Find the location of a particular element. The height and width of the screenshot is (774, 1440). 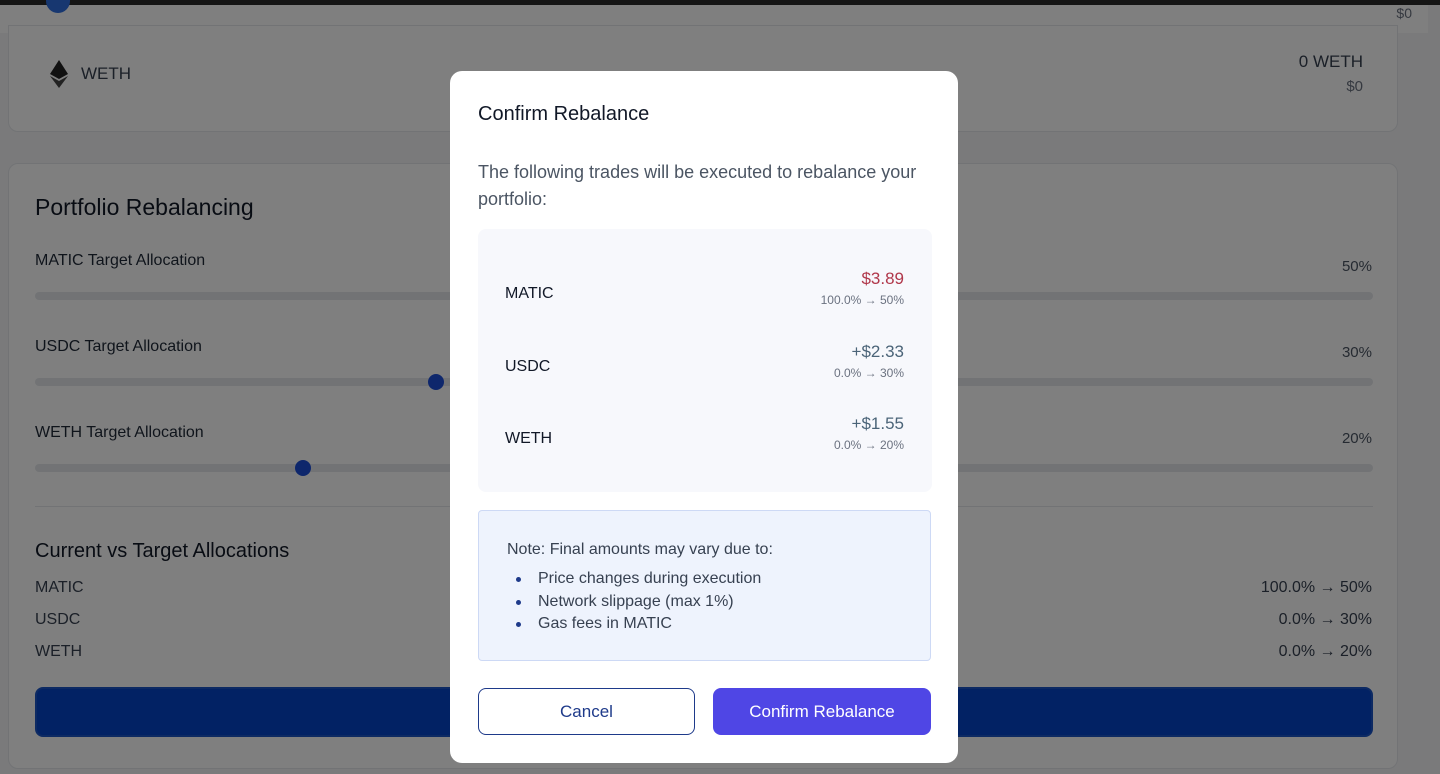

trade-allocation-change: 0.0% → 20% is located at coordinates (868, 445).